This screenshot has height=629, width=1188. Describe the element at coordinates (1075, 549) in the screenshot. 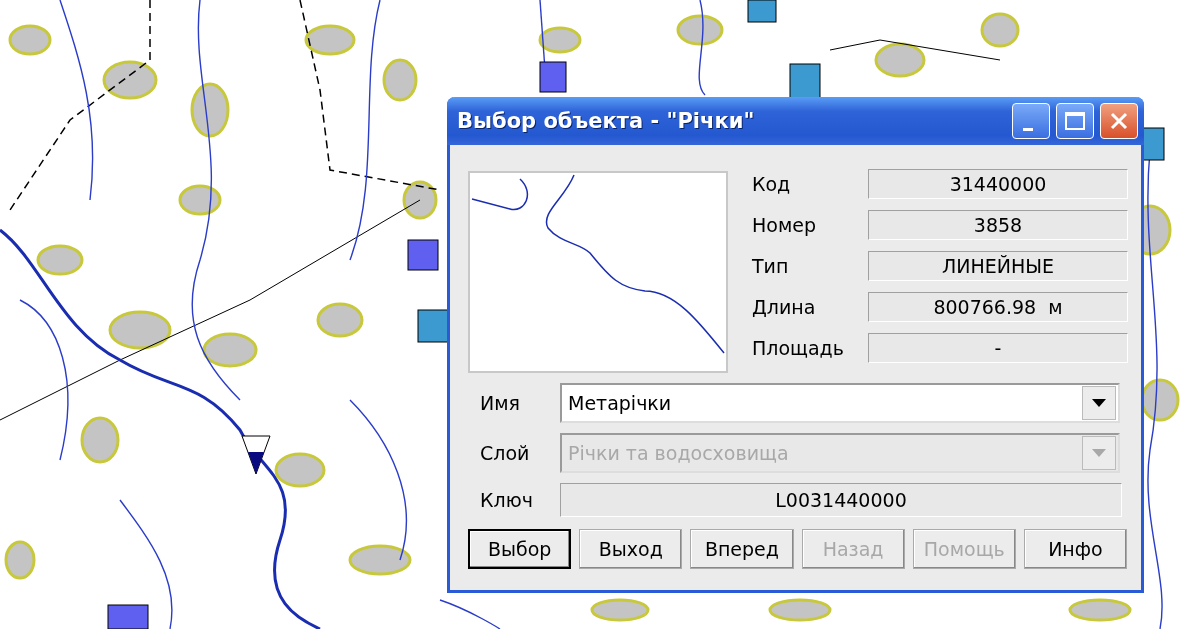

I see `dialog-button: Инфо` at that location.